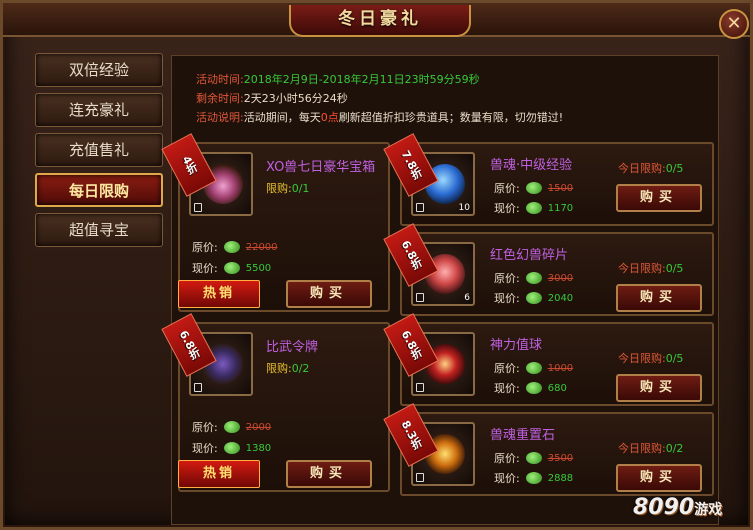 This screenshot has height=530, width=753. I want to click on original-price-row: 原价: 3000, so click(533, 278).